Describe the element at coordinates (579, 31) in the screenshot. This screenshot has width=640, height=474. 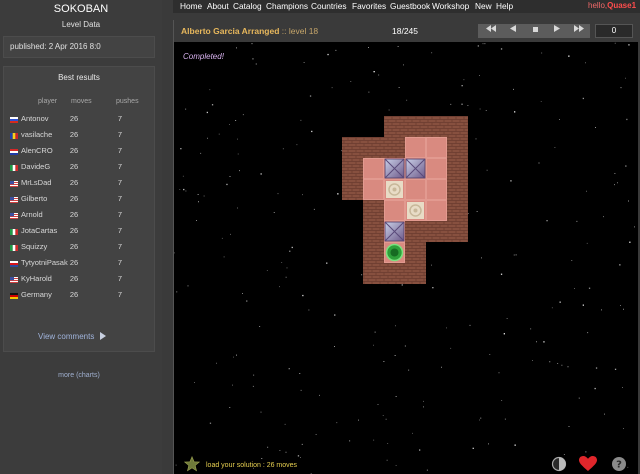
I see `last-button` at that location.